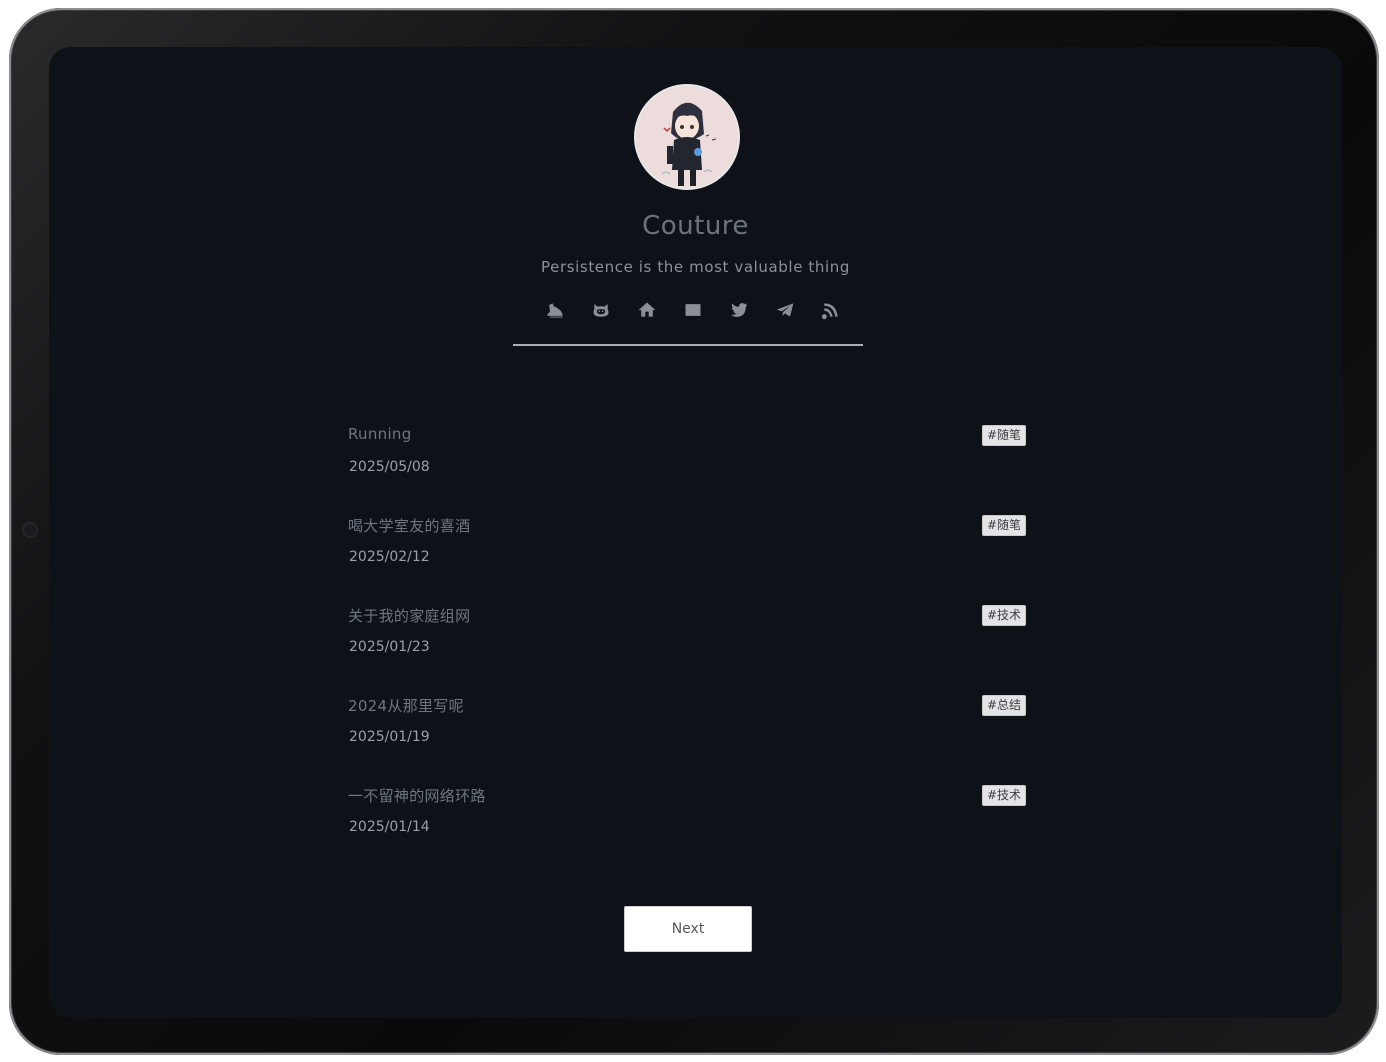 This screenshot has width=1386, height=1062. Describe the element at coordinates (380, 434) in the screenshot. I see `post-title: Running` at that location.